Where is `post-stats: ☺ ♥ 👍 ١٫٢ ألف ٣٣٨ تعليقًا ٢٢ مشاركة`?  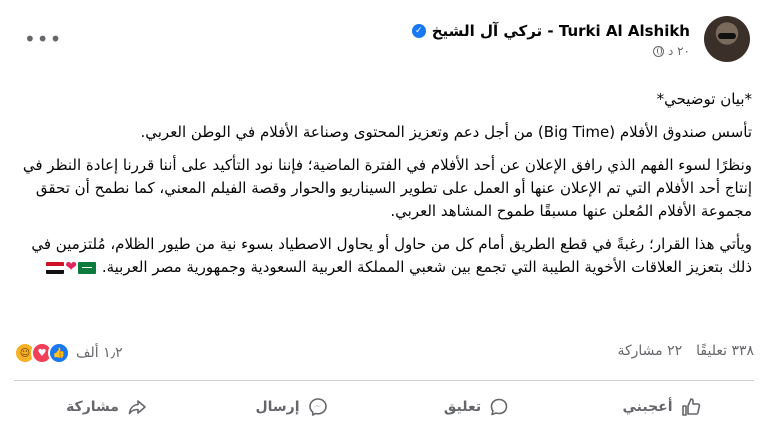 post-stats: ☺ ♥ 👍 ١٫٢ ألف ٣٣٨ تعليقًا ٢٢ مشاركة is located at coordinates (384, 353).